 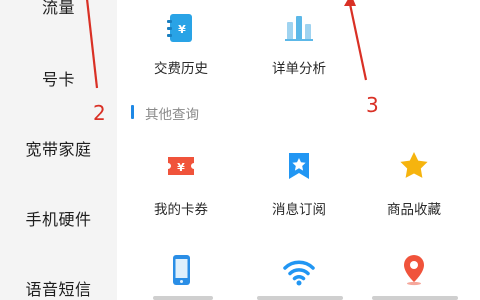 I want to click on sidebar-item-broadband-home: 宽带家庭, so click(x=58, y=148).